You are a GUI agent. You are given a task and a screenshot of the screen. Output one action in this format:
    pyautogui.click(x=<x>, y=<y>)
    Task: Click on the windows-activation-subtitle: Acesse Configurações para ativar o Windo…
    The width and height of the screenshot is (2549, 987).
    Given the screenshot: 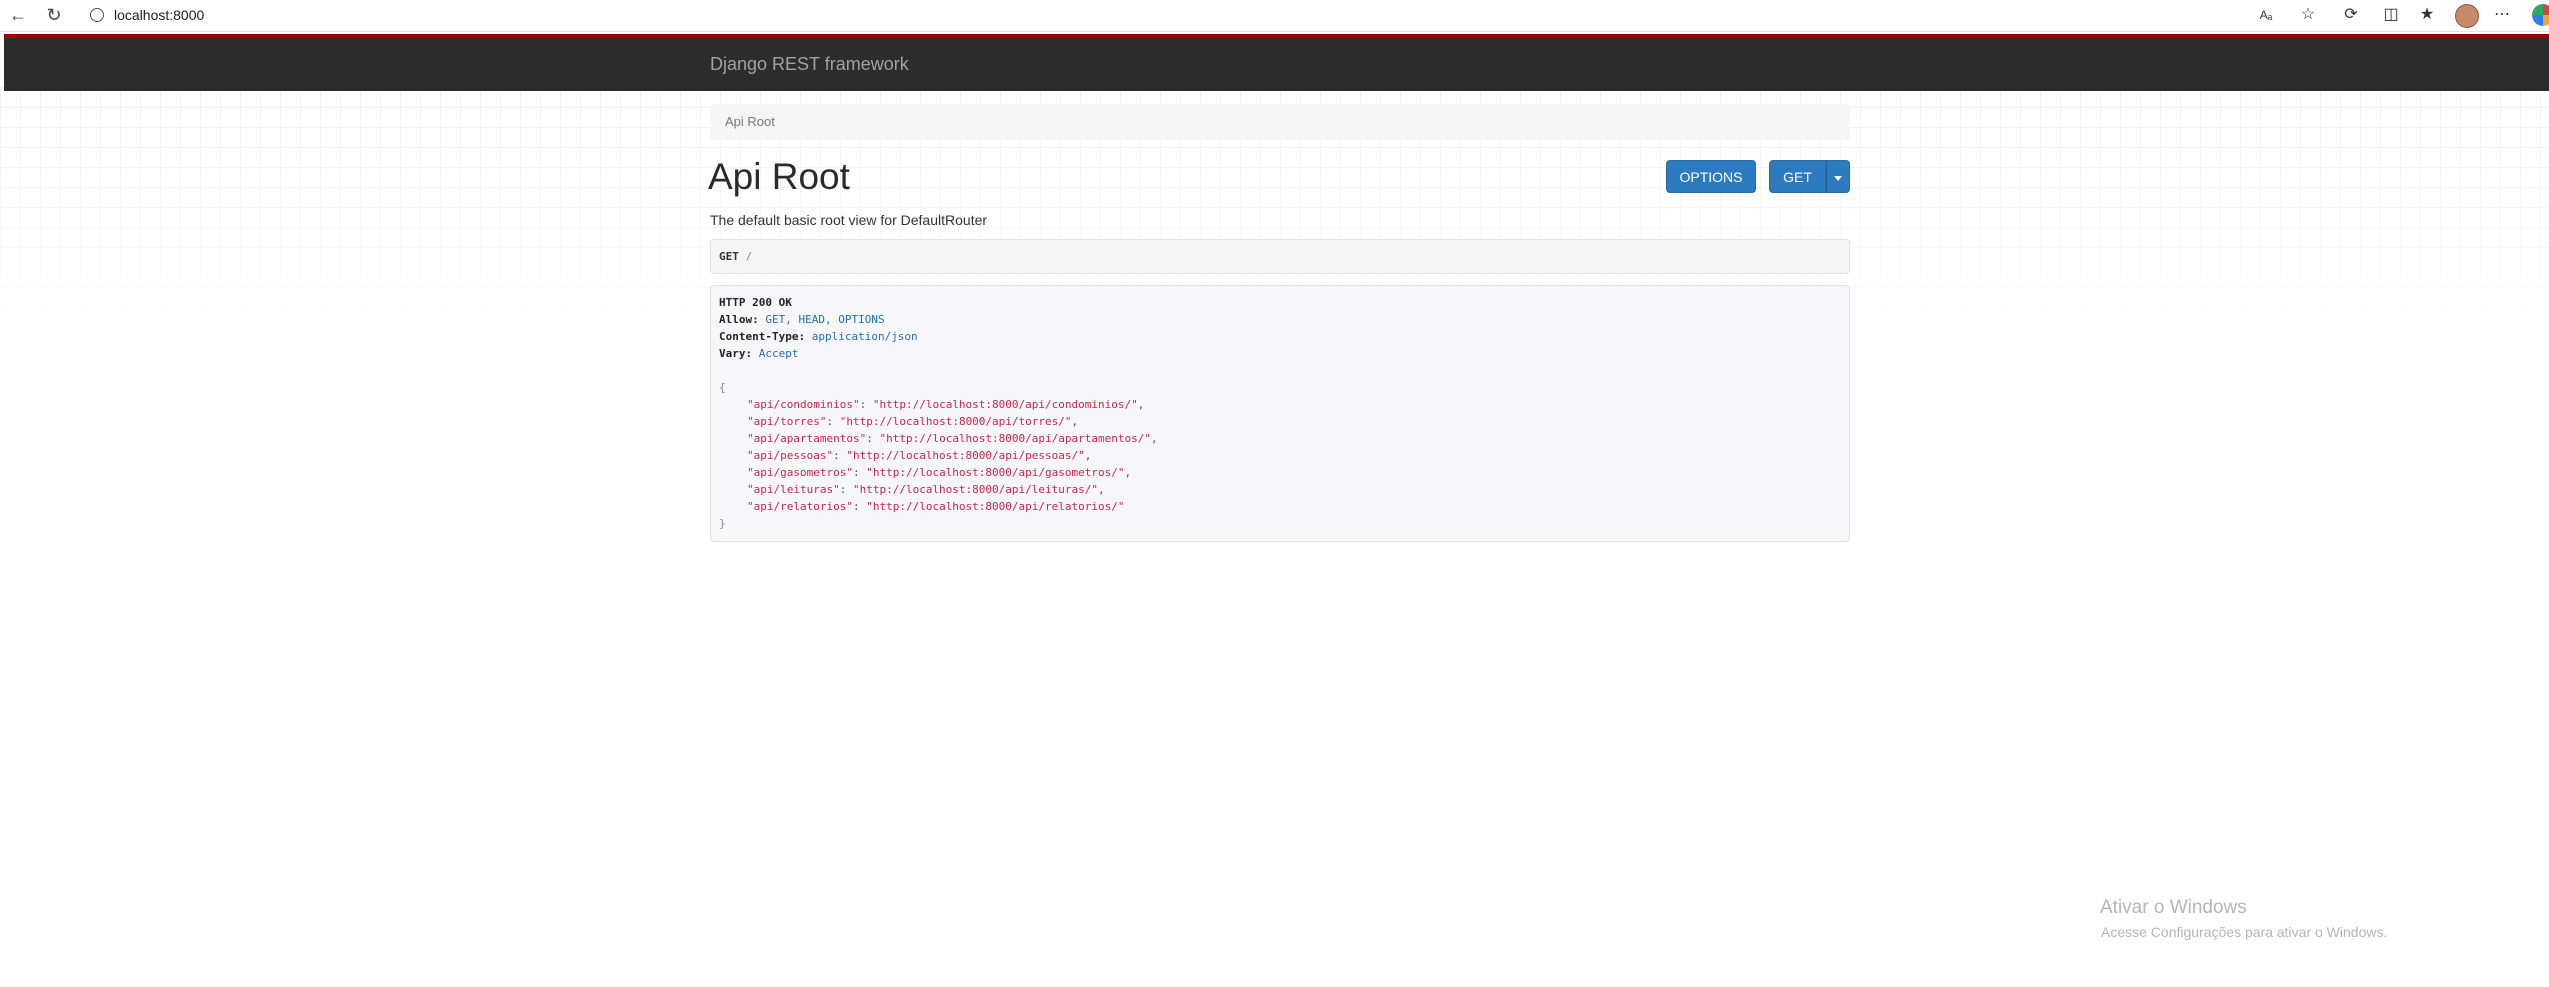 What is the action you would take?
    pyautogui.click(x=2244, y=932)
    